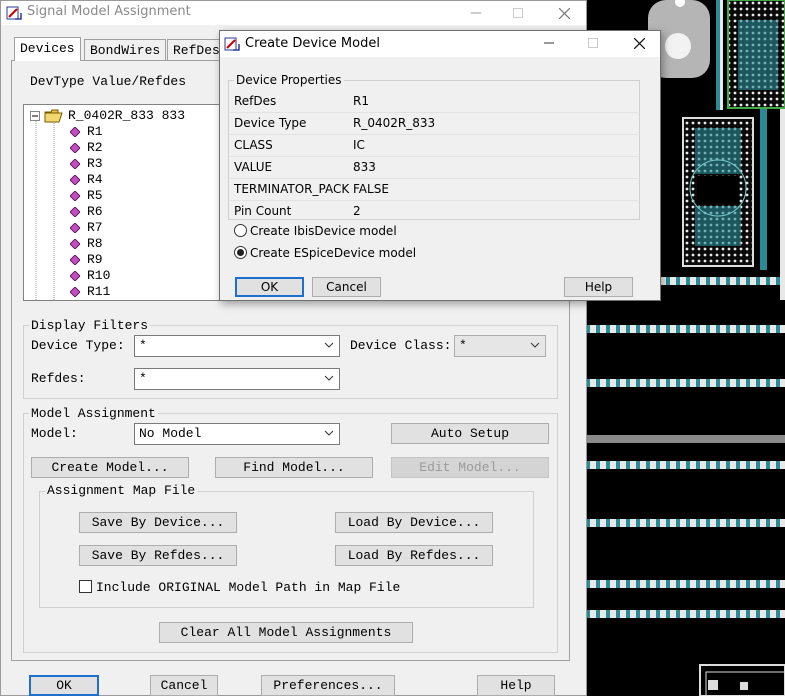 The width and height of the screenshot is (785, 696). I want to click on create-ibis-radio, so click(240, 230).